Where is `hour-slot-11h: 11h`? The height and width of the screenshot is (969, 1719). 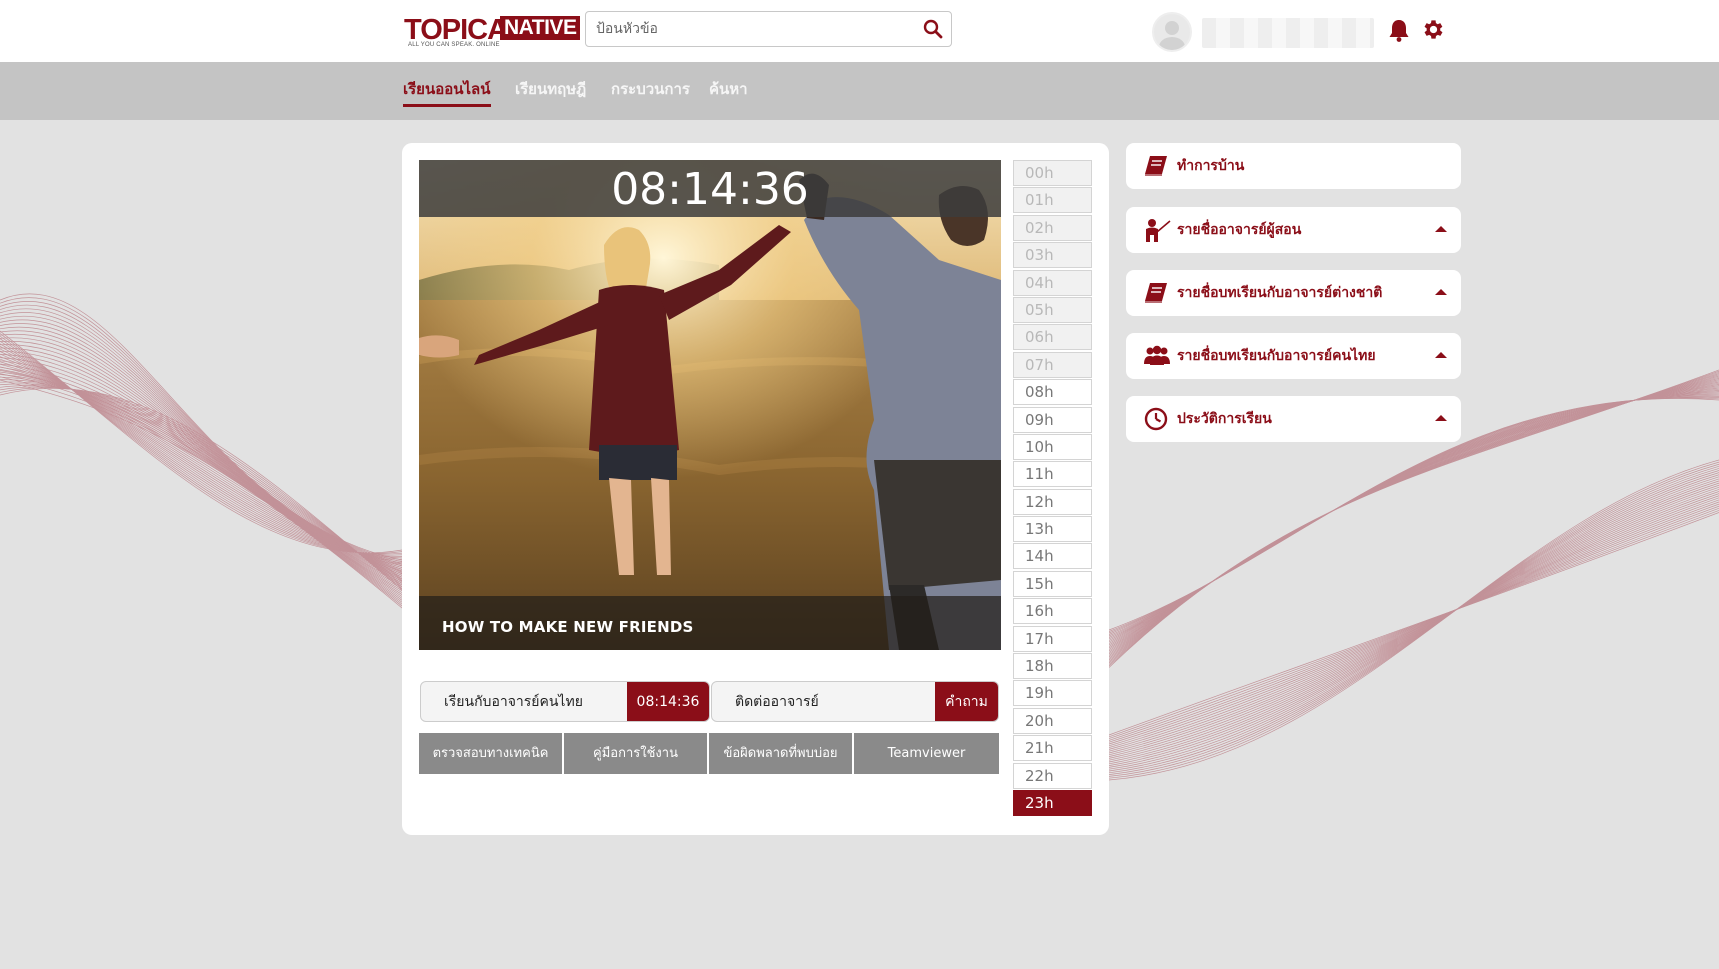 hour-slot-11h: 11h is located at coordinates (1052, 474).